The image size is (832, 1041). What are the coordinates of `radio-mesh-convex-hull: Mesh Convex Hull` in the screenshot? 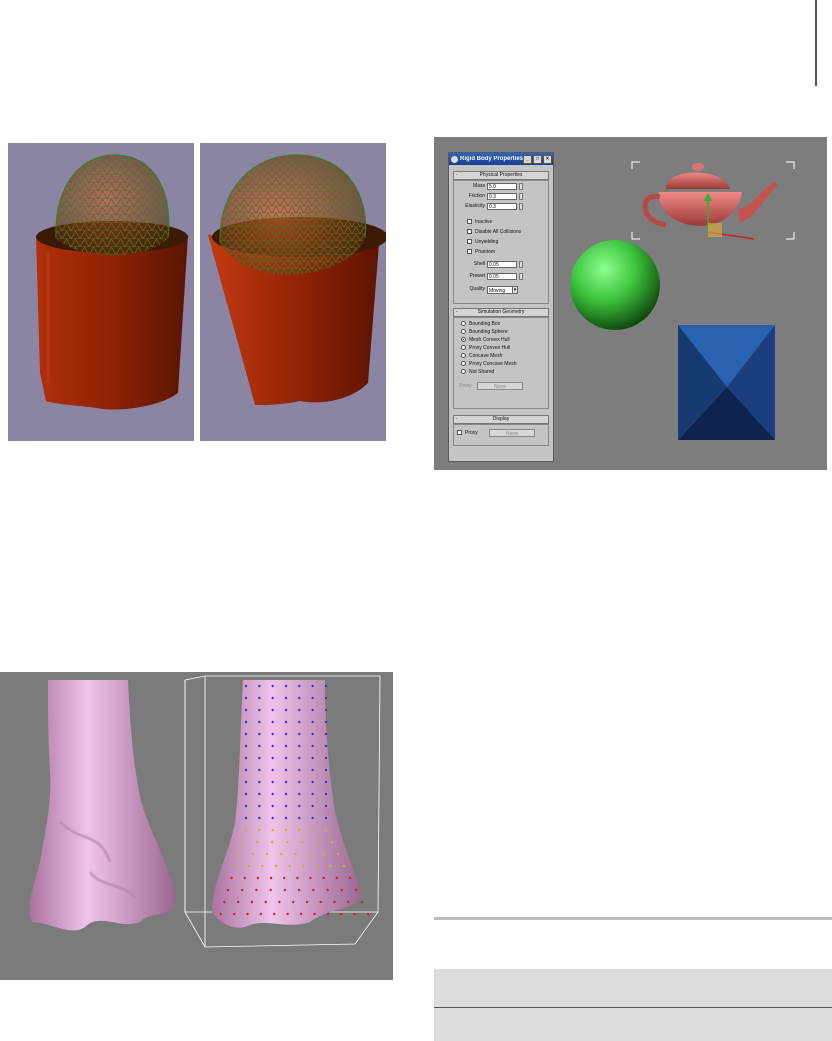 It's located at (485, 340).